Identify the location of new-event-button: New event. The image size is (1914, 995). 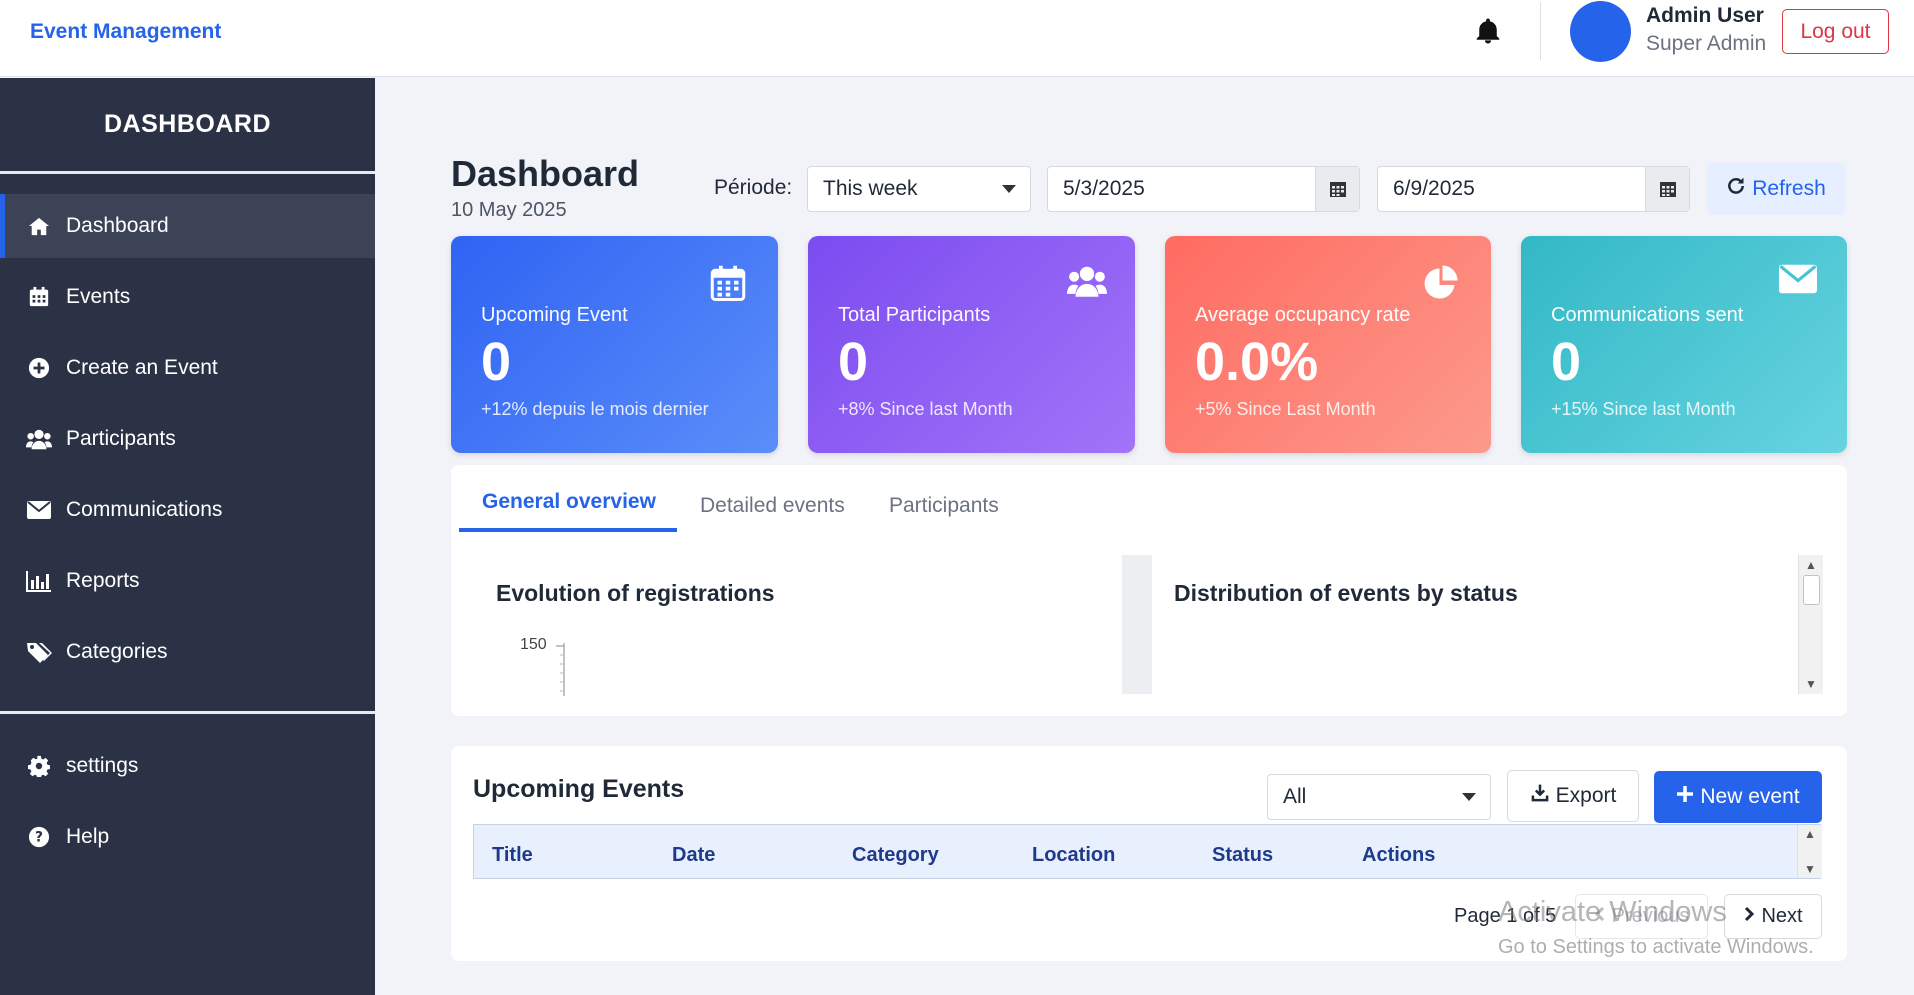
(1738, 797).